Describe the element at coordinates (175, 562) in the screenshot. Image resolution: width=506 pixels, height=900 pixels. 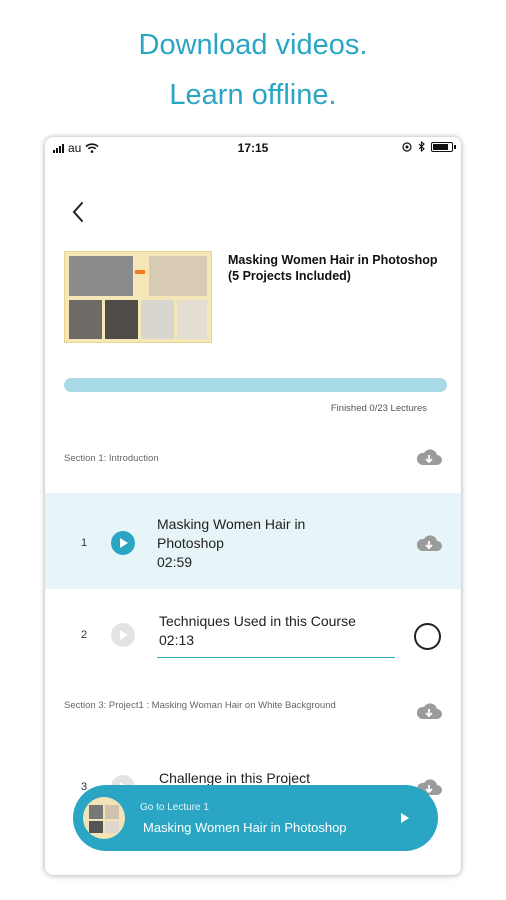
I see `lecture-duration: 02:59` at that location.